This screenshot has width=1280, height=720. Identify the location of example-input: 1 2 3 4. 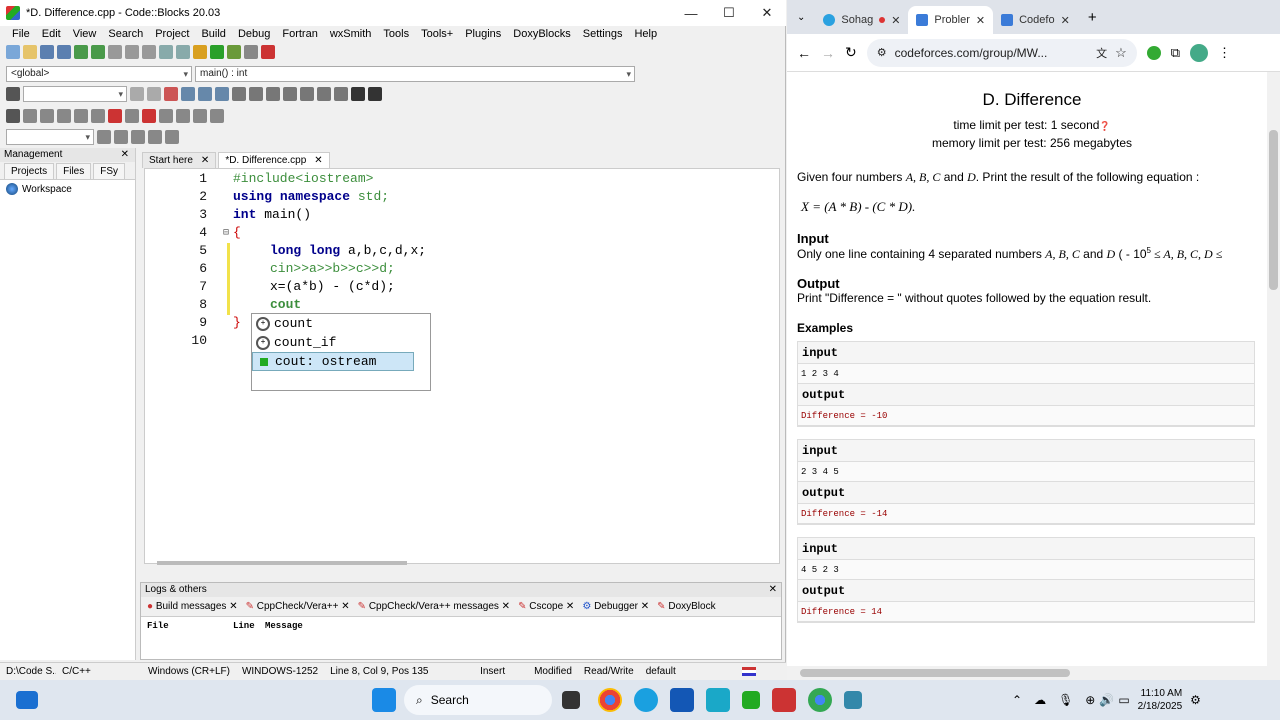
(1026, 374).